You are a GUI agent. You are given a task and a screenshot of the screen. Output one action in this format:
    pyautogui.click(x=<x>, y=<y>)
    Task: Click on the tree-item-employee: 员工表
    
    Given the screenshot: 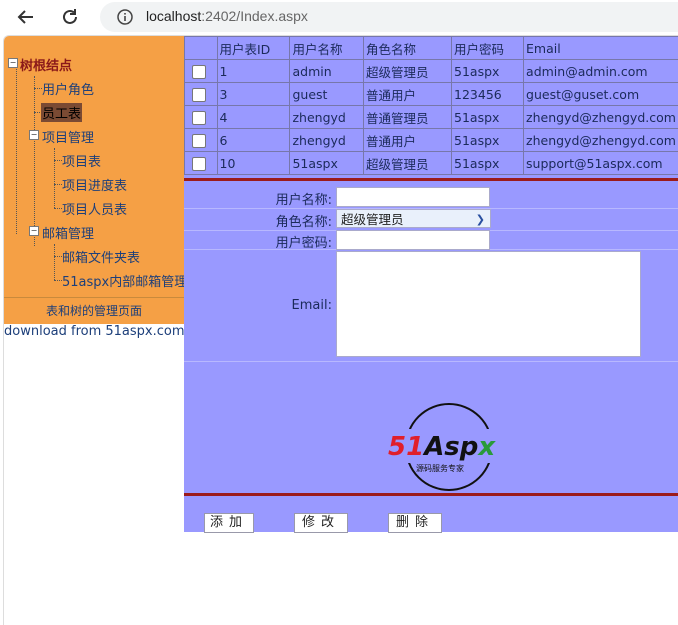 What is the action you would take?
    pyautogui.click(x=61, y=112)
    